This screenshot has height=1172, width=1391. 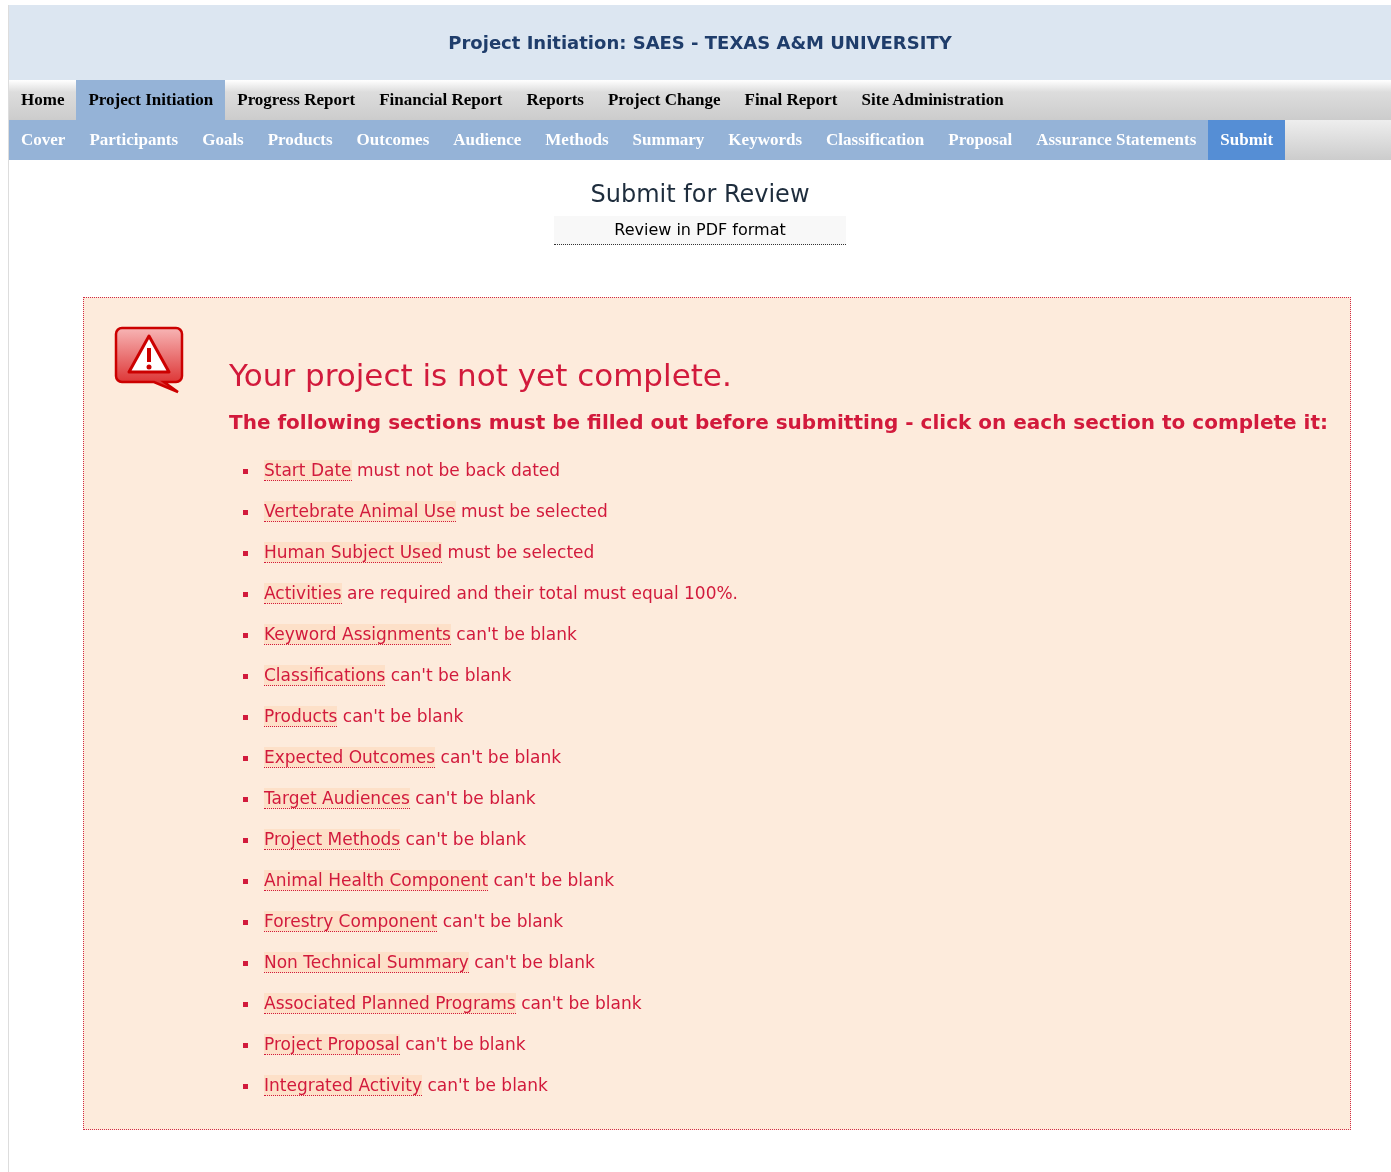 What do you see at coordinates (366, 963) in the screenshot?
I see `section-link: Non Technical Summary` at bounding box center [366, 963].